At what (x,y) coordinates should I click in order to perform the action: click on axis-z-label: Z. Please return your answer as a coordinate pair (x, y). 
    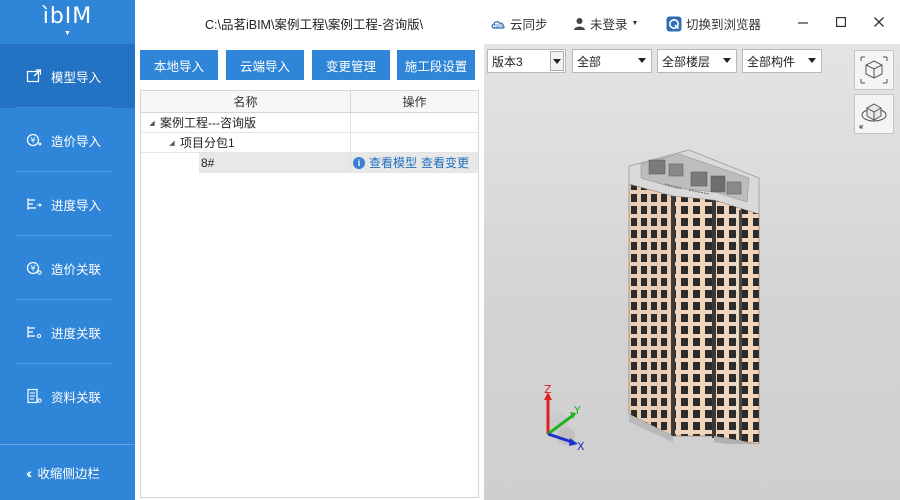
    Looking at the image, I should click on (548, 390).